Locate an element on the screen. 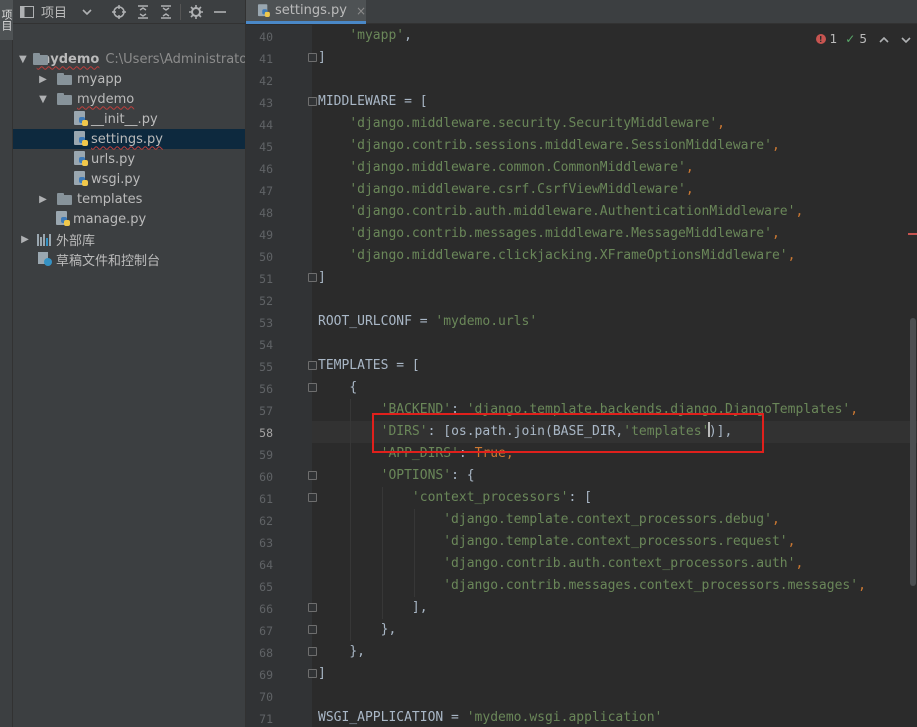 Image resolution: width=917 pixels, height=727 pixels. code-token: : [ is located at coordinates (580, 497).